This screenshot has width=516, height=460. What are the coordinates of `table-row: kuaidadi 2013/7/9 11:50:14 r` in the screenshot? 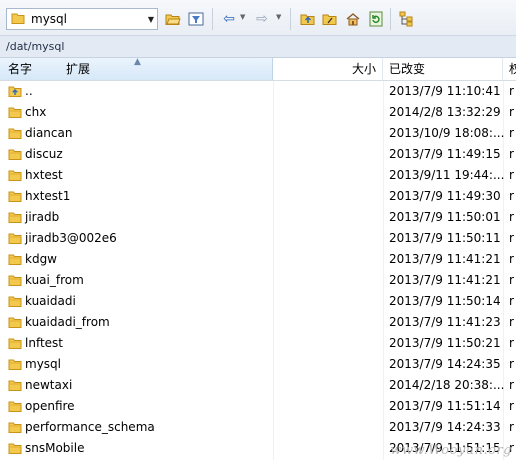 It's located at (258, 301).